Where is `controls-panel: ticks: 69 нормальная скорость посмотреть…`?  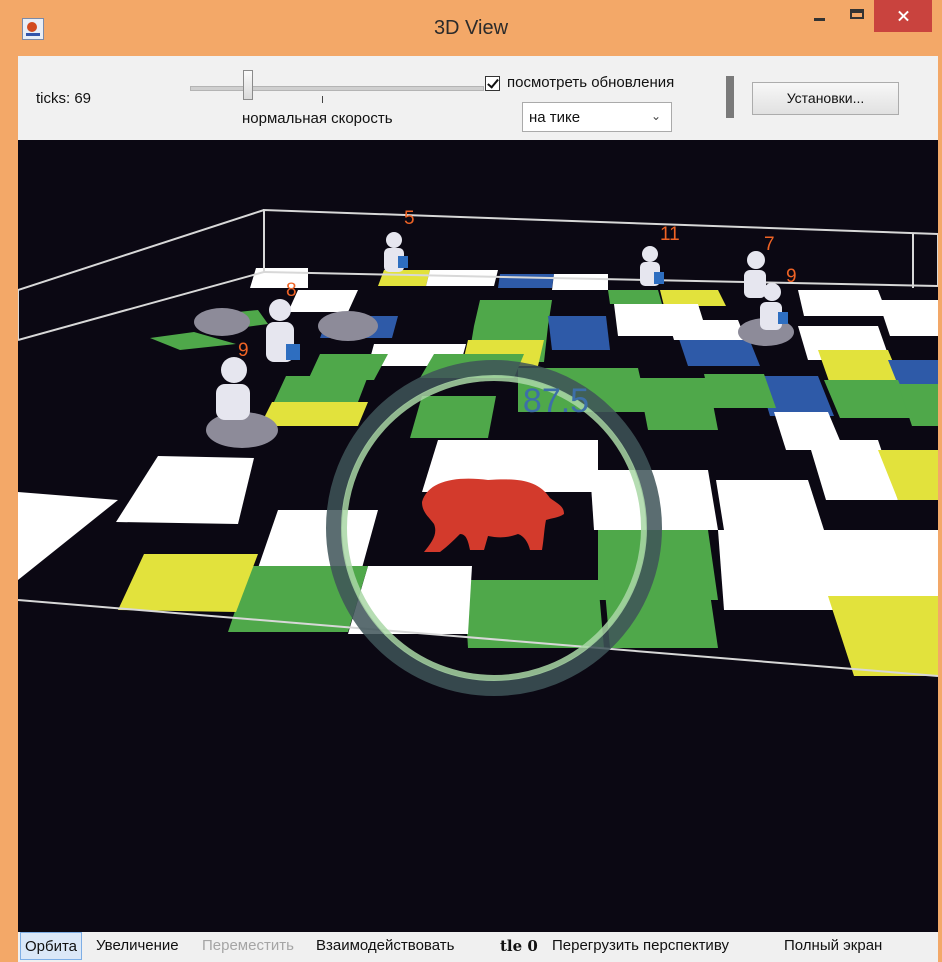
controls-panel: ticks: 69 нормальная скорость посмотреть… is located at coordinates (478, 98).